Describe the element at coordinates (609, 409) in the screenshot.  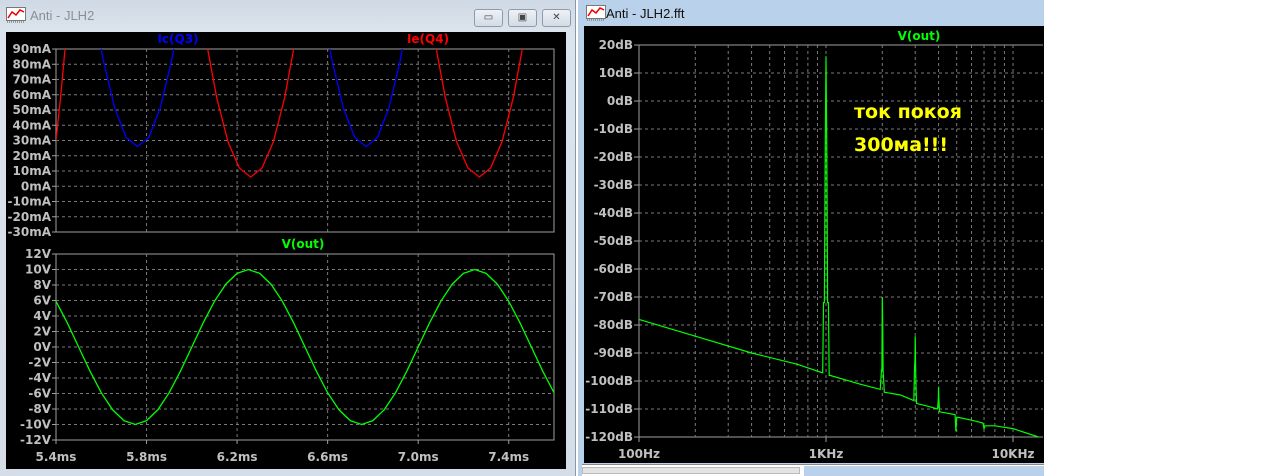
I see `y-tick-label: -110dB` at that location.